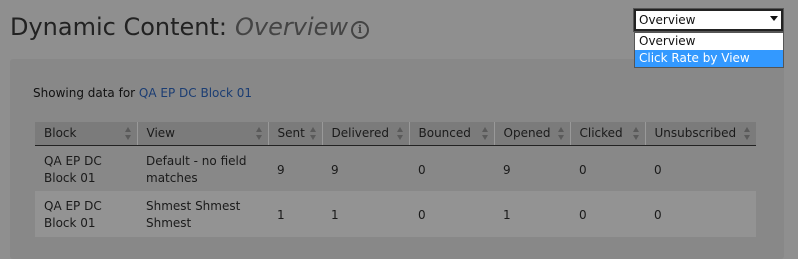 The height and width of the screenshot is (259, 798). I want to click on block-link: QA EP DC Block 01, so click(195, 93).